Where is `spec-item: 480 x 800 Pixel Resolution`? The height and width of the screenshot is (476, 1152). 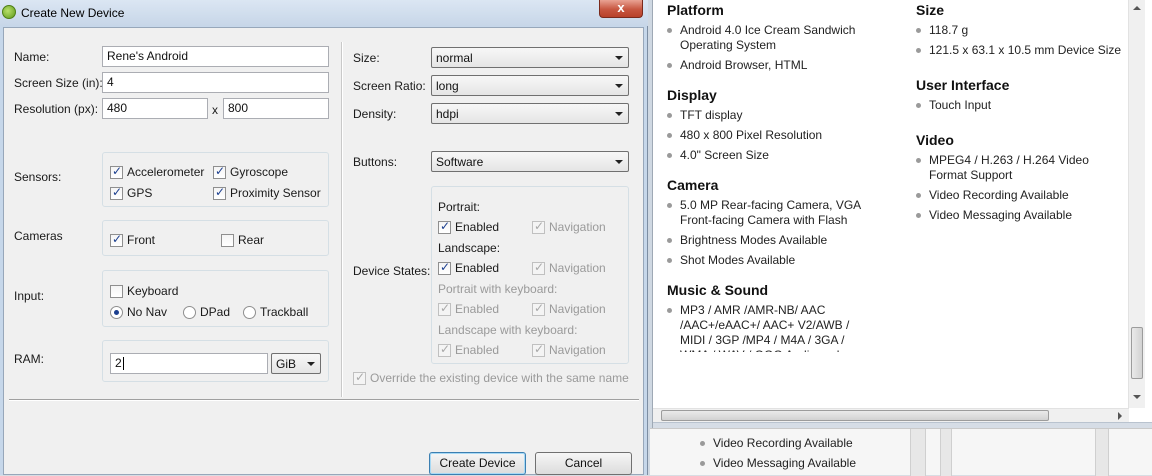
spec-item: 480 x 800 Pixel Resolution is located at coordinates (751, 135).